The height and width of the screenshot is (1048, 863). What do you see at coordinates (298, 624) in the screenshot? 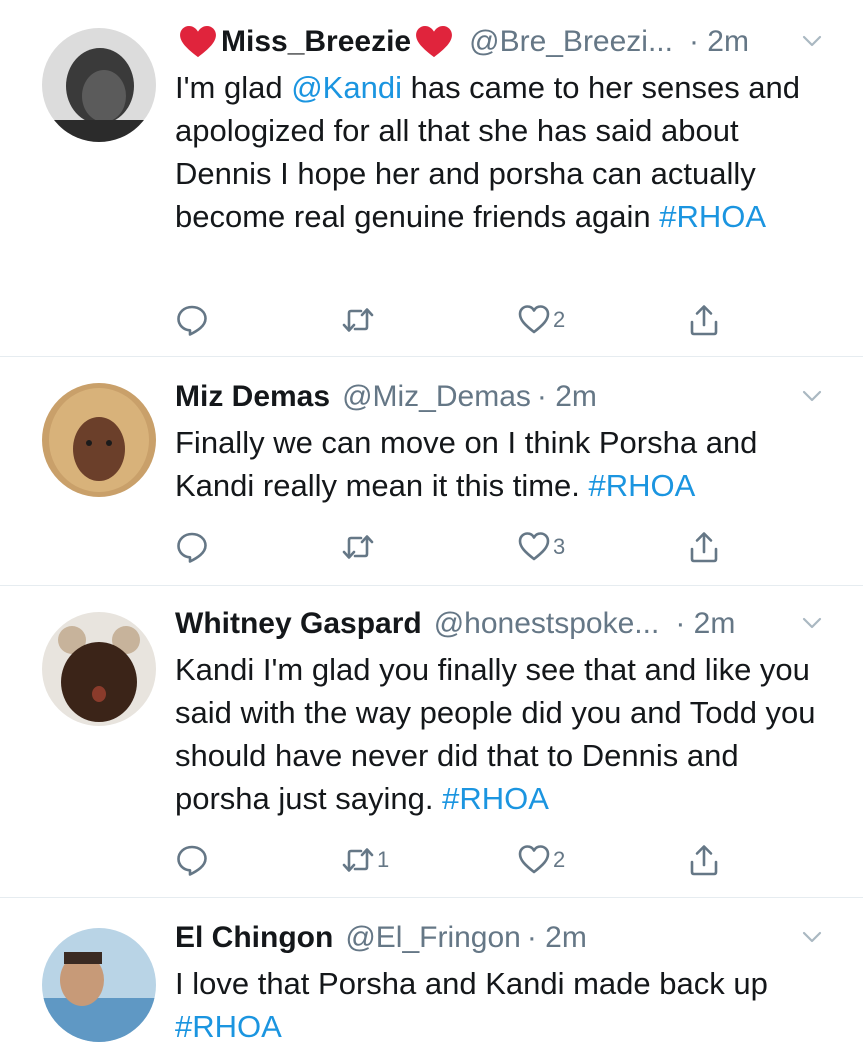
I see `display-name: Whitney Gaspard` at bounding box center [298, 624].